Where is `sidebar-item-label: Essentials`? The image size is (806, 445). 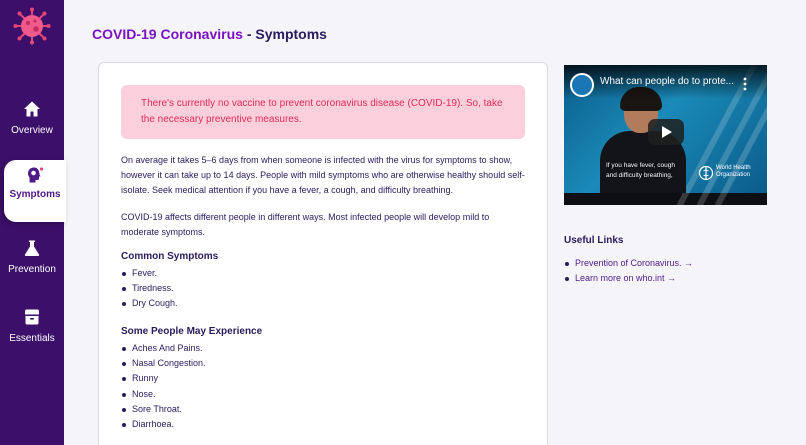
sidebar-item-label: Essentials is located at coordinates (32, 338).